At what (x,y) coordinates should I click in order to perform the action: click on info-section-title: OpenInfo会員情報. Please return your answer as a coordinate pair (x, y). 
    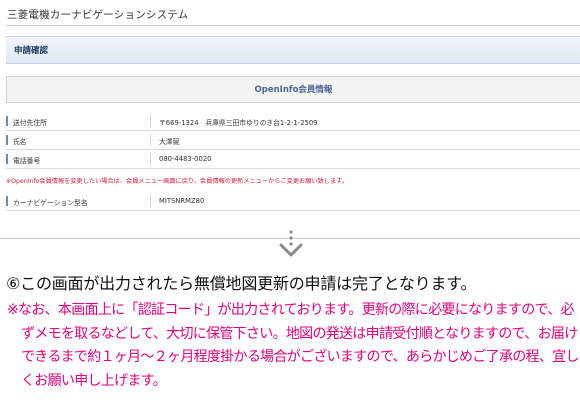
    Looking at the image, I should click on (293, 90).